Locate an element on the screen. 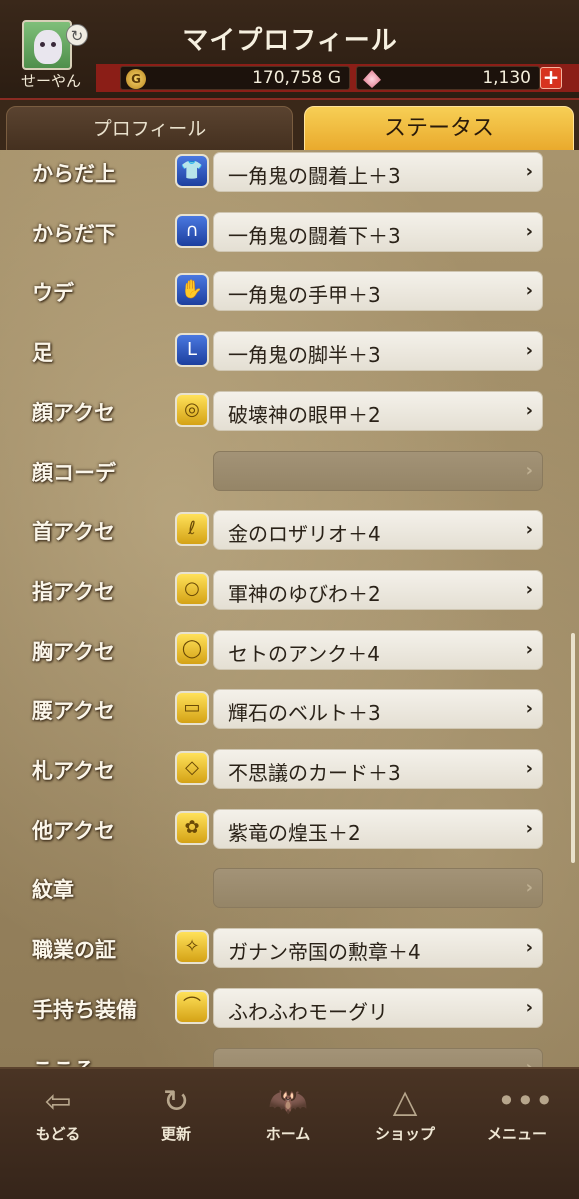 This screenshot has height=1199, width=579. refresh-icon: ↻ is located at coordinates (176, 1101).